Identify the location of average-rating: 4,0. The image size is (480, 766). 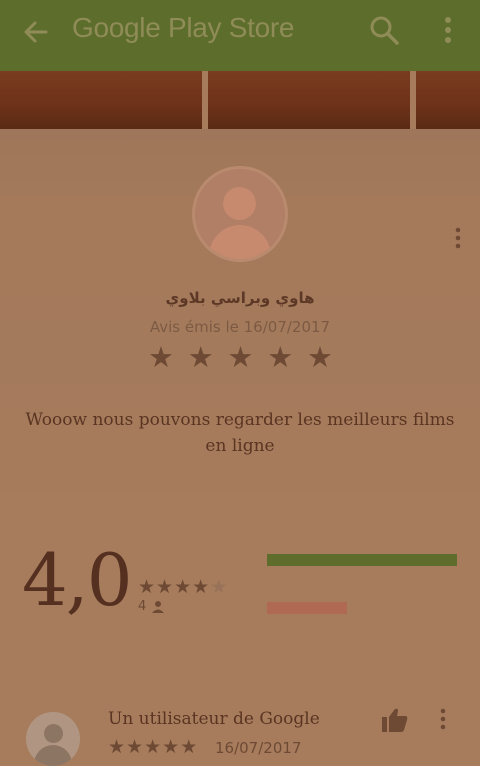
(77, 580).